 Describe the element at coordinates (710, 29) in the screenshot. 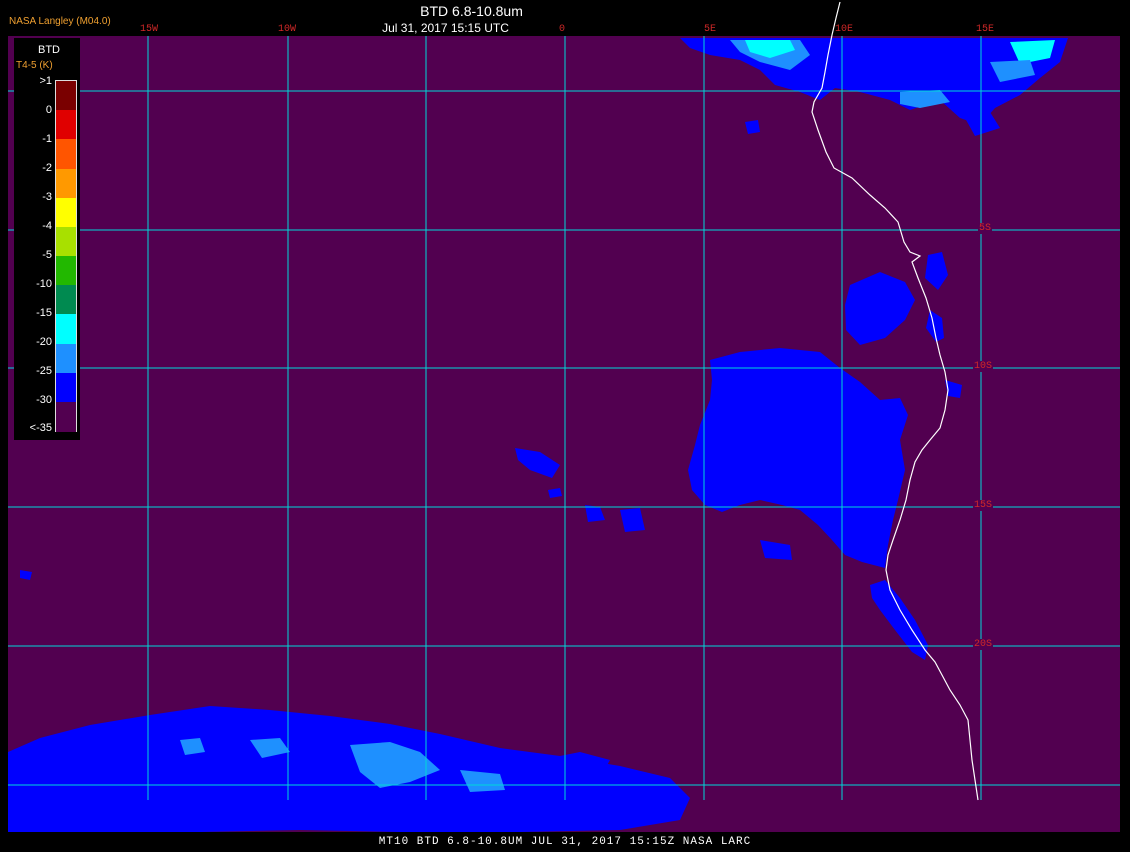

I see `lon-label-5e: 5E` at that location.